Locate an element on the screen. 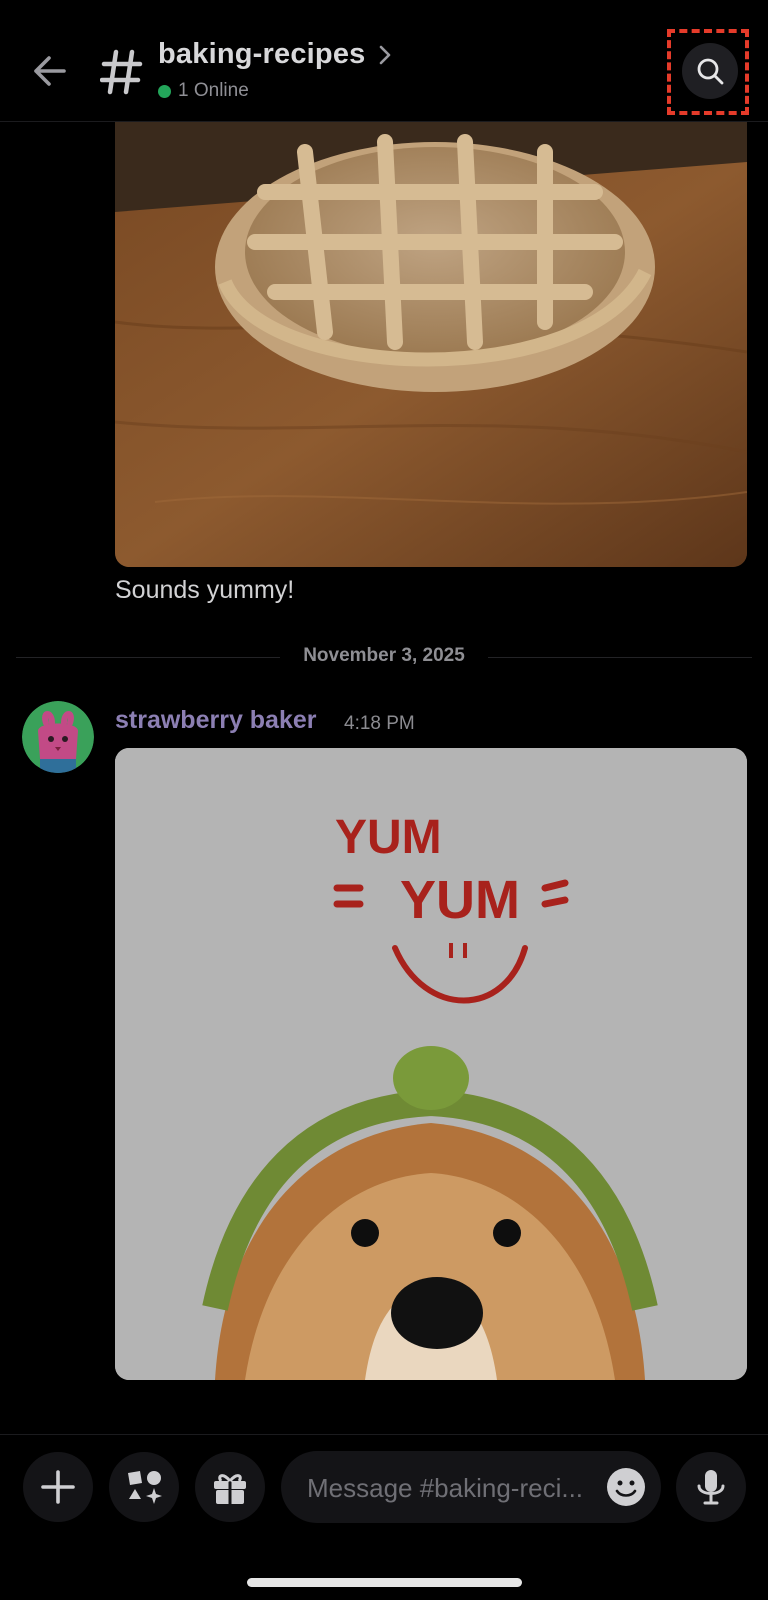  channel-title: baking-recipes is located at coordinates (275, 54).